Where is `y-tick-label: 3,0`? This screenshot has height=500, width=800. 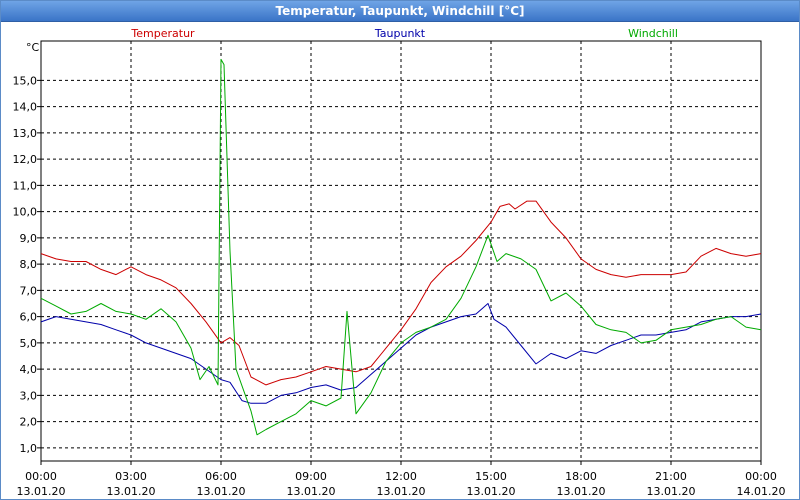 y-tick-label: 3,0 is located at coordinates (29, 395).